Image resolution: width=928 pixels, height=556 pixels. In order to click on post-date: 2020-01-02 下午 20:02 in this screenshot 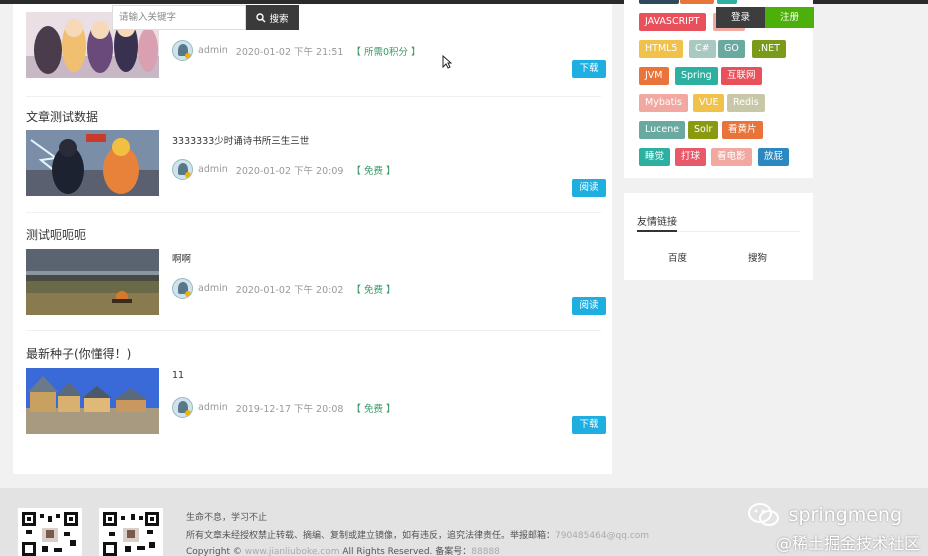, I will do `click(289, 290)`.